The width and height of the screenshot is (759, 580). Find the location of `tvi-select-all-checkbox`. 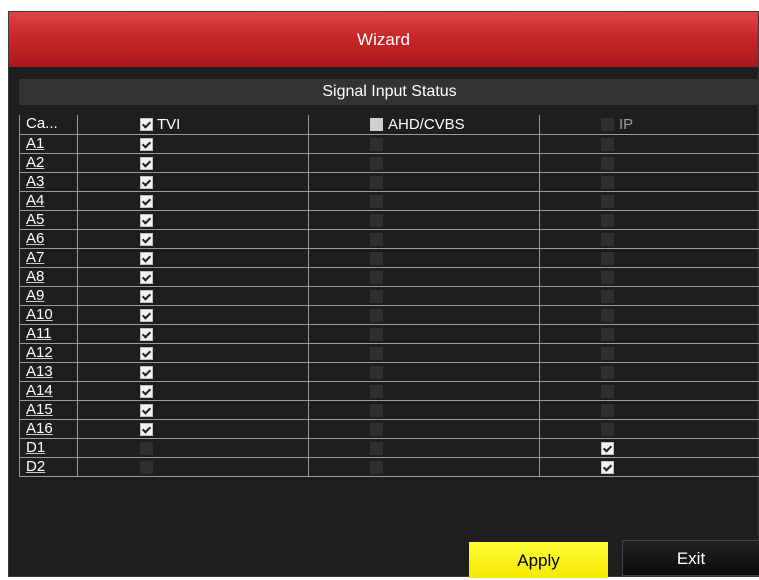

tvi-select-all-checkbox is located at coordinates (146, 124).